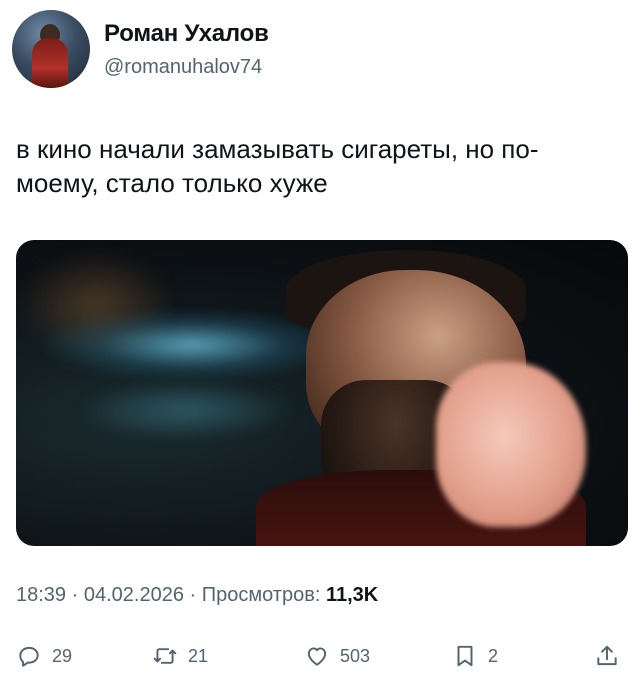 The width and height of the screenshot is (640, 685). I want to click on retweet-count: 21, so click(198, 655).